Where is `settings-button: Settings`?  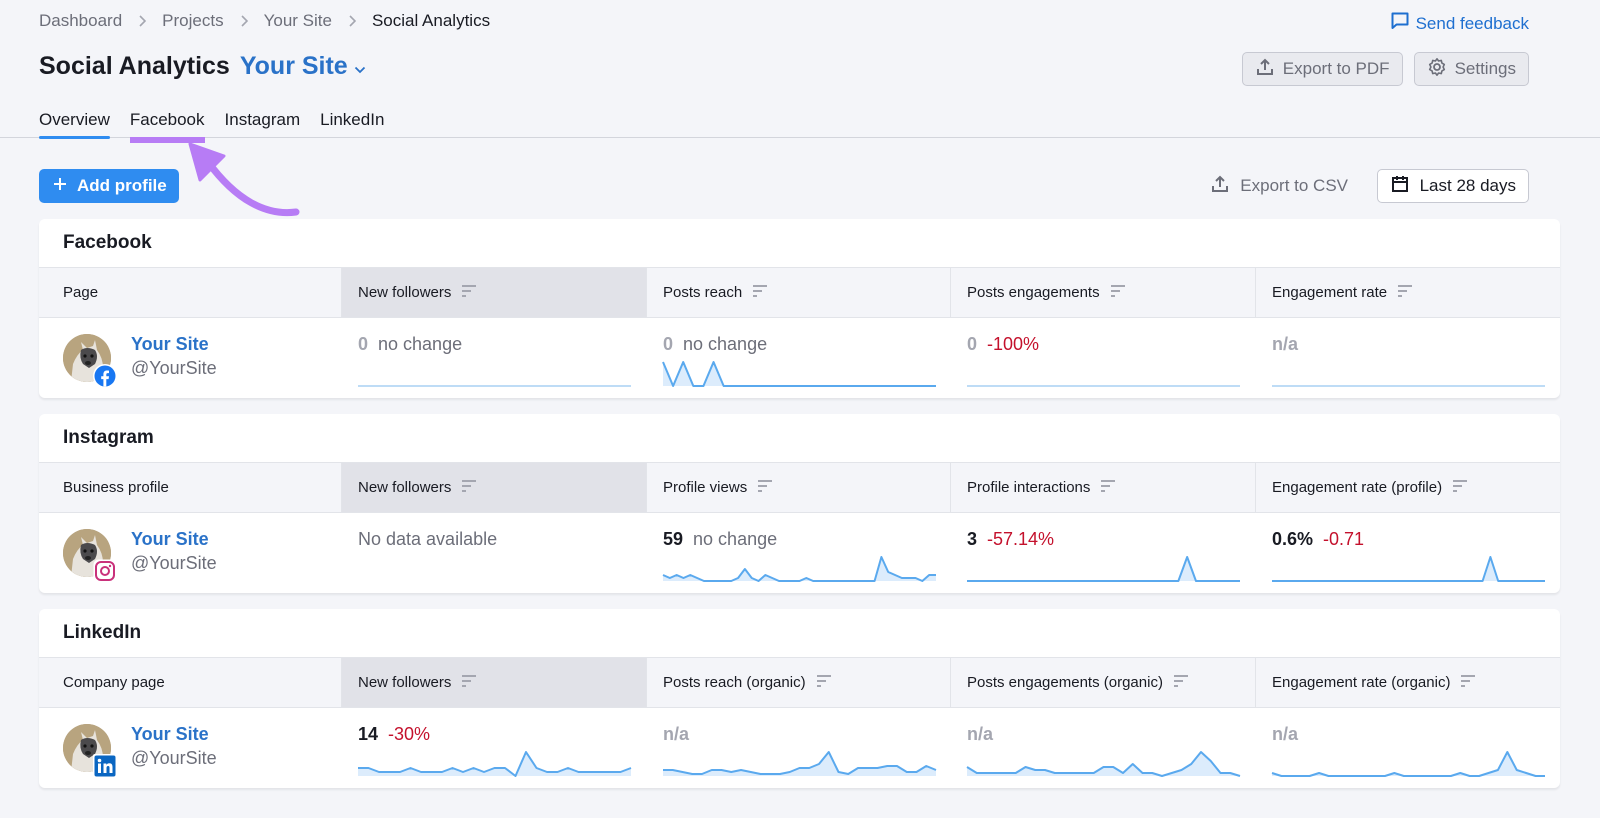
settings-button: Settings is located at coordinates (1471, 69).